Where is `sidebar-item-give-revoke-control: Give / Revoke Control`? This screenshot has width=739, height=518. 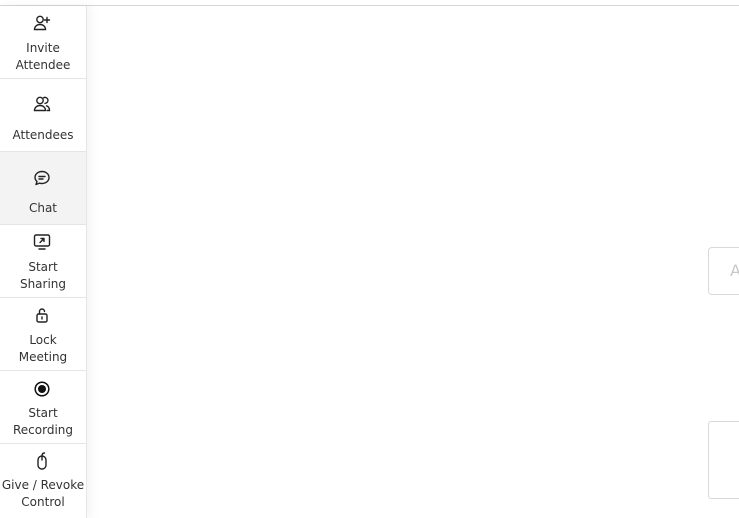
sidebar-item-give-revoke-control: Give / Revoke Control is located at coordinates (43, 481).